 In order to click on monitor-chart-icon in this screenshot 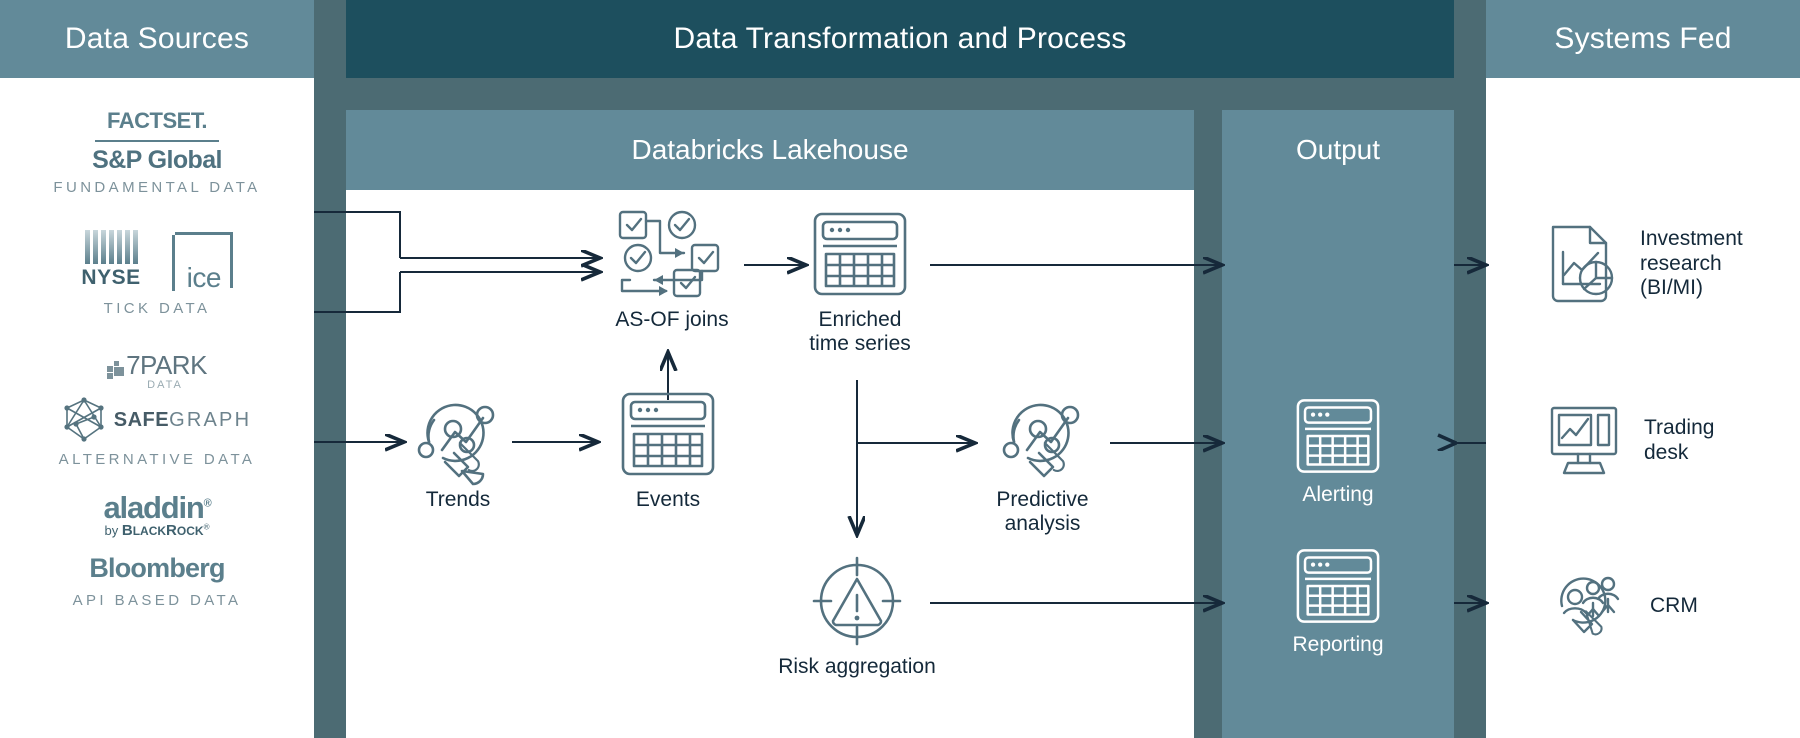, I will do `click(1584, 440)`.